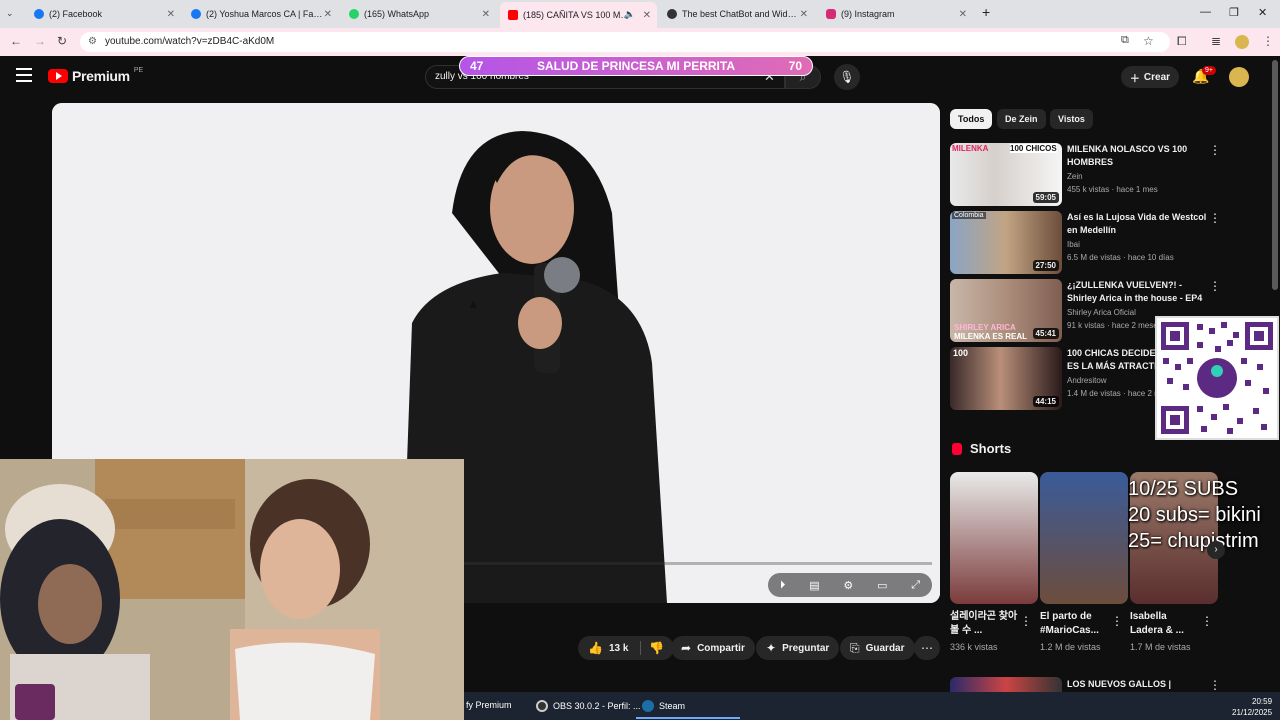  Describe the element at coordinates (798, 648) in the screenshot. I see `ask-button: ✦ Preguntar` at that location.